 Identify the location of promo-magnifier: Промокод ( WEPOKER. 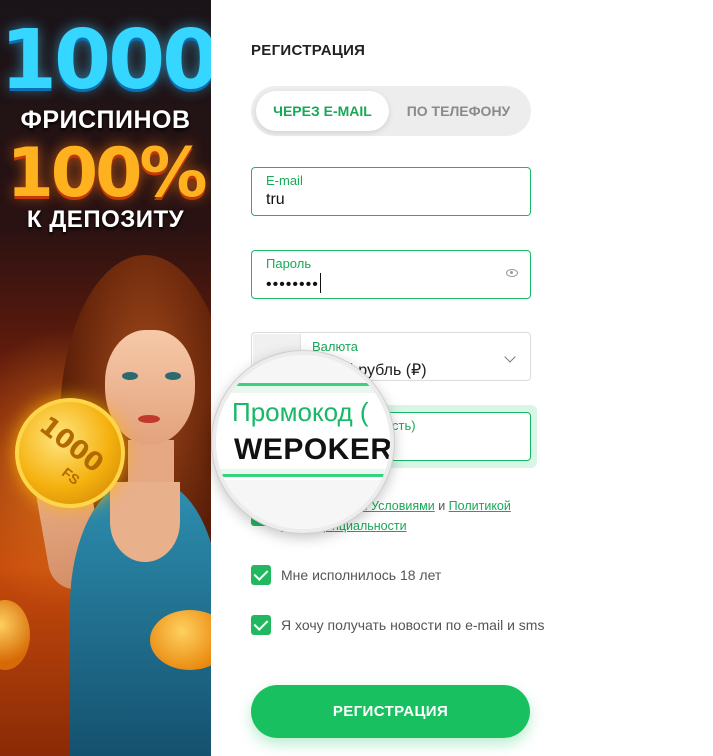
(303, 442).